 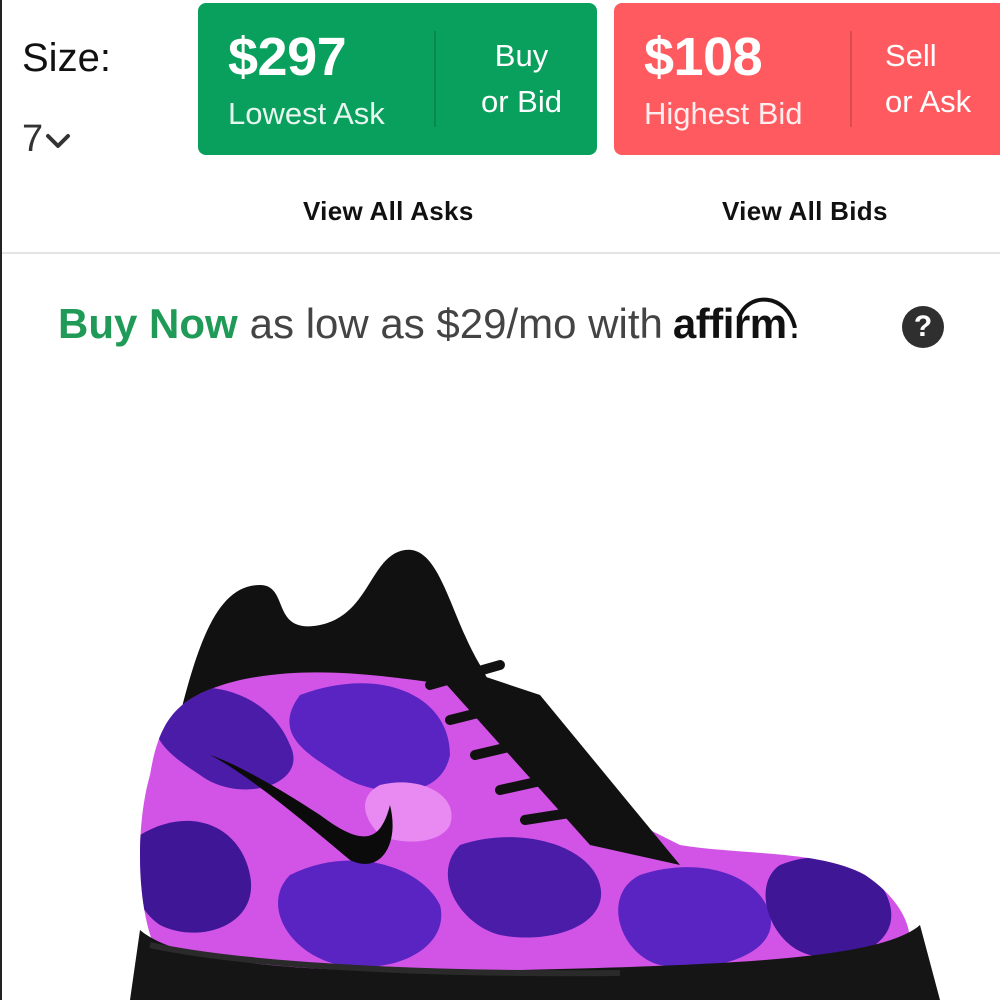 I want to click on highest-bid-box: $108 Highest Bid Sell or Ask, so click(x=807, y=79).